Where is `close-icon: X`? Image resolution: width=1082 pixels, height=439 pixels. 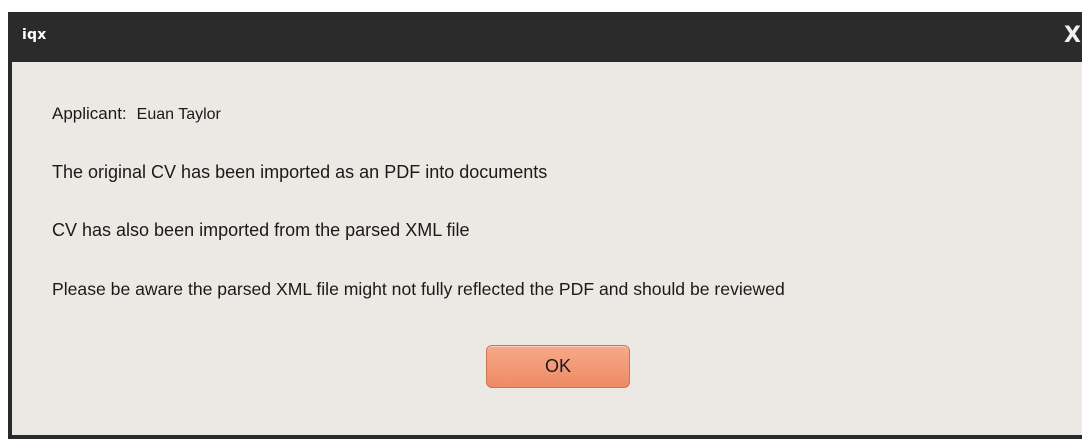 close-icon: X is located at coordinates (1073, 37).